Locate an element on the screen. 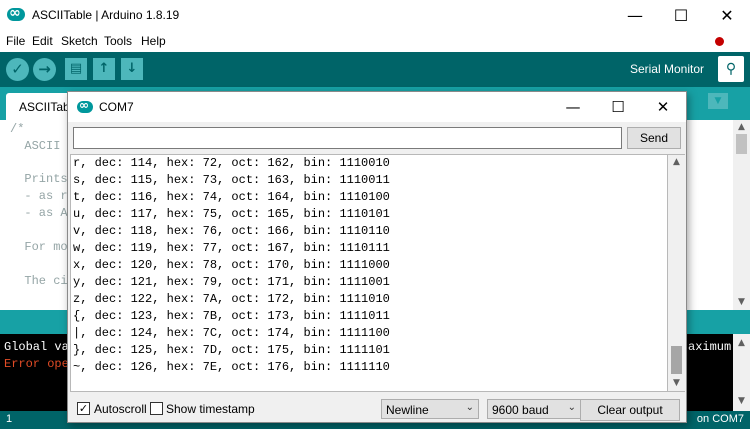 This screenshot has height=429, width=750. menu-tools: Tools is located at coordinates (118, 41).